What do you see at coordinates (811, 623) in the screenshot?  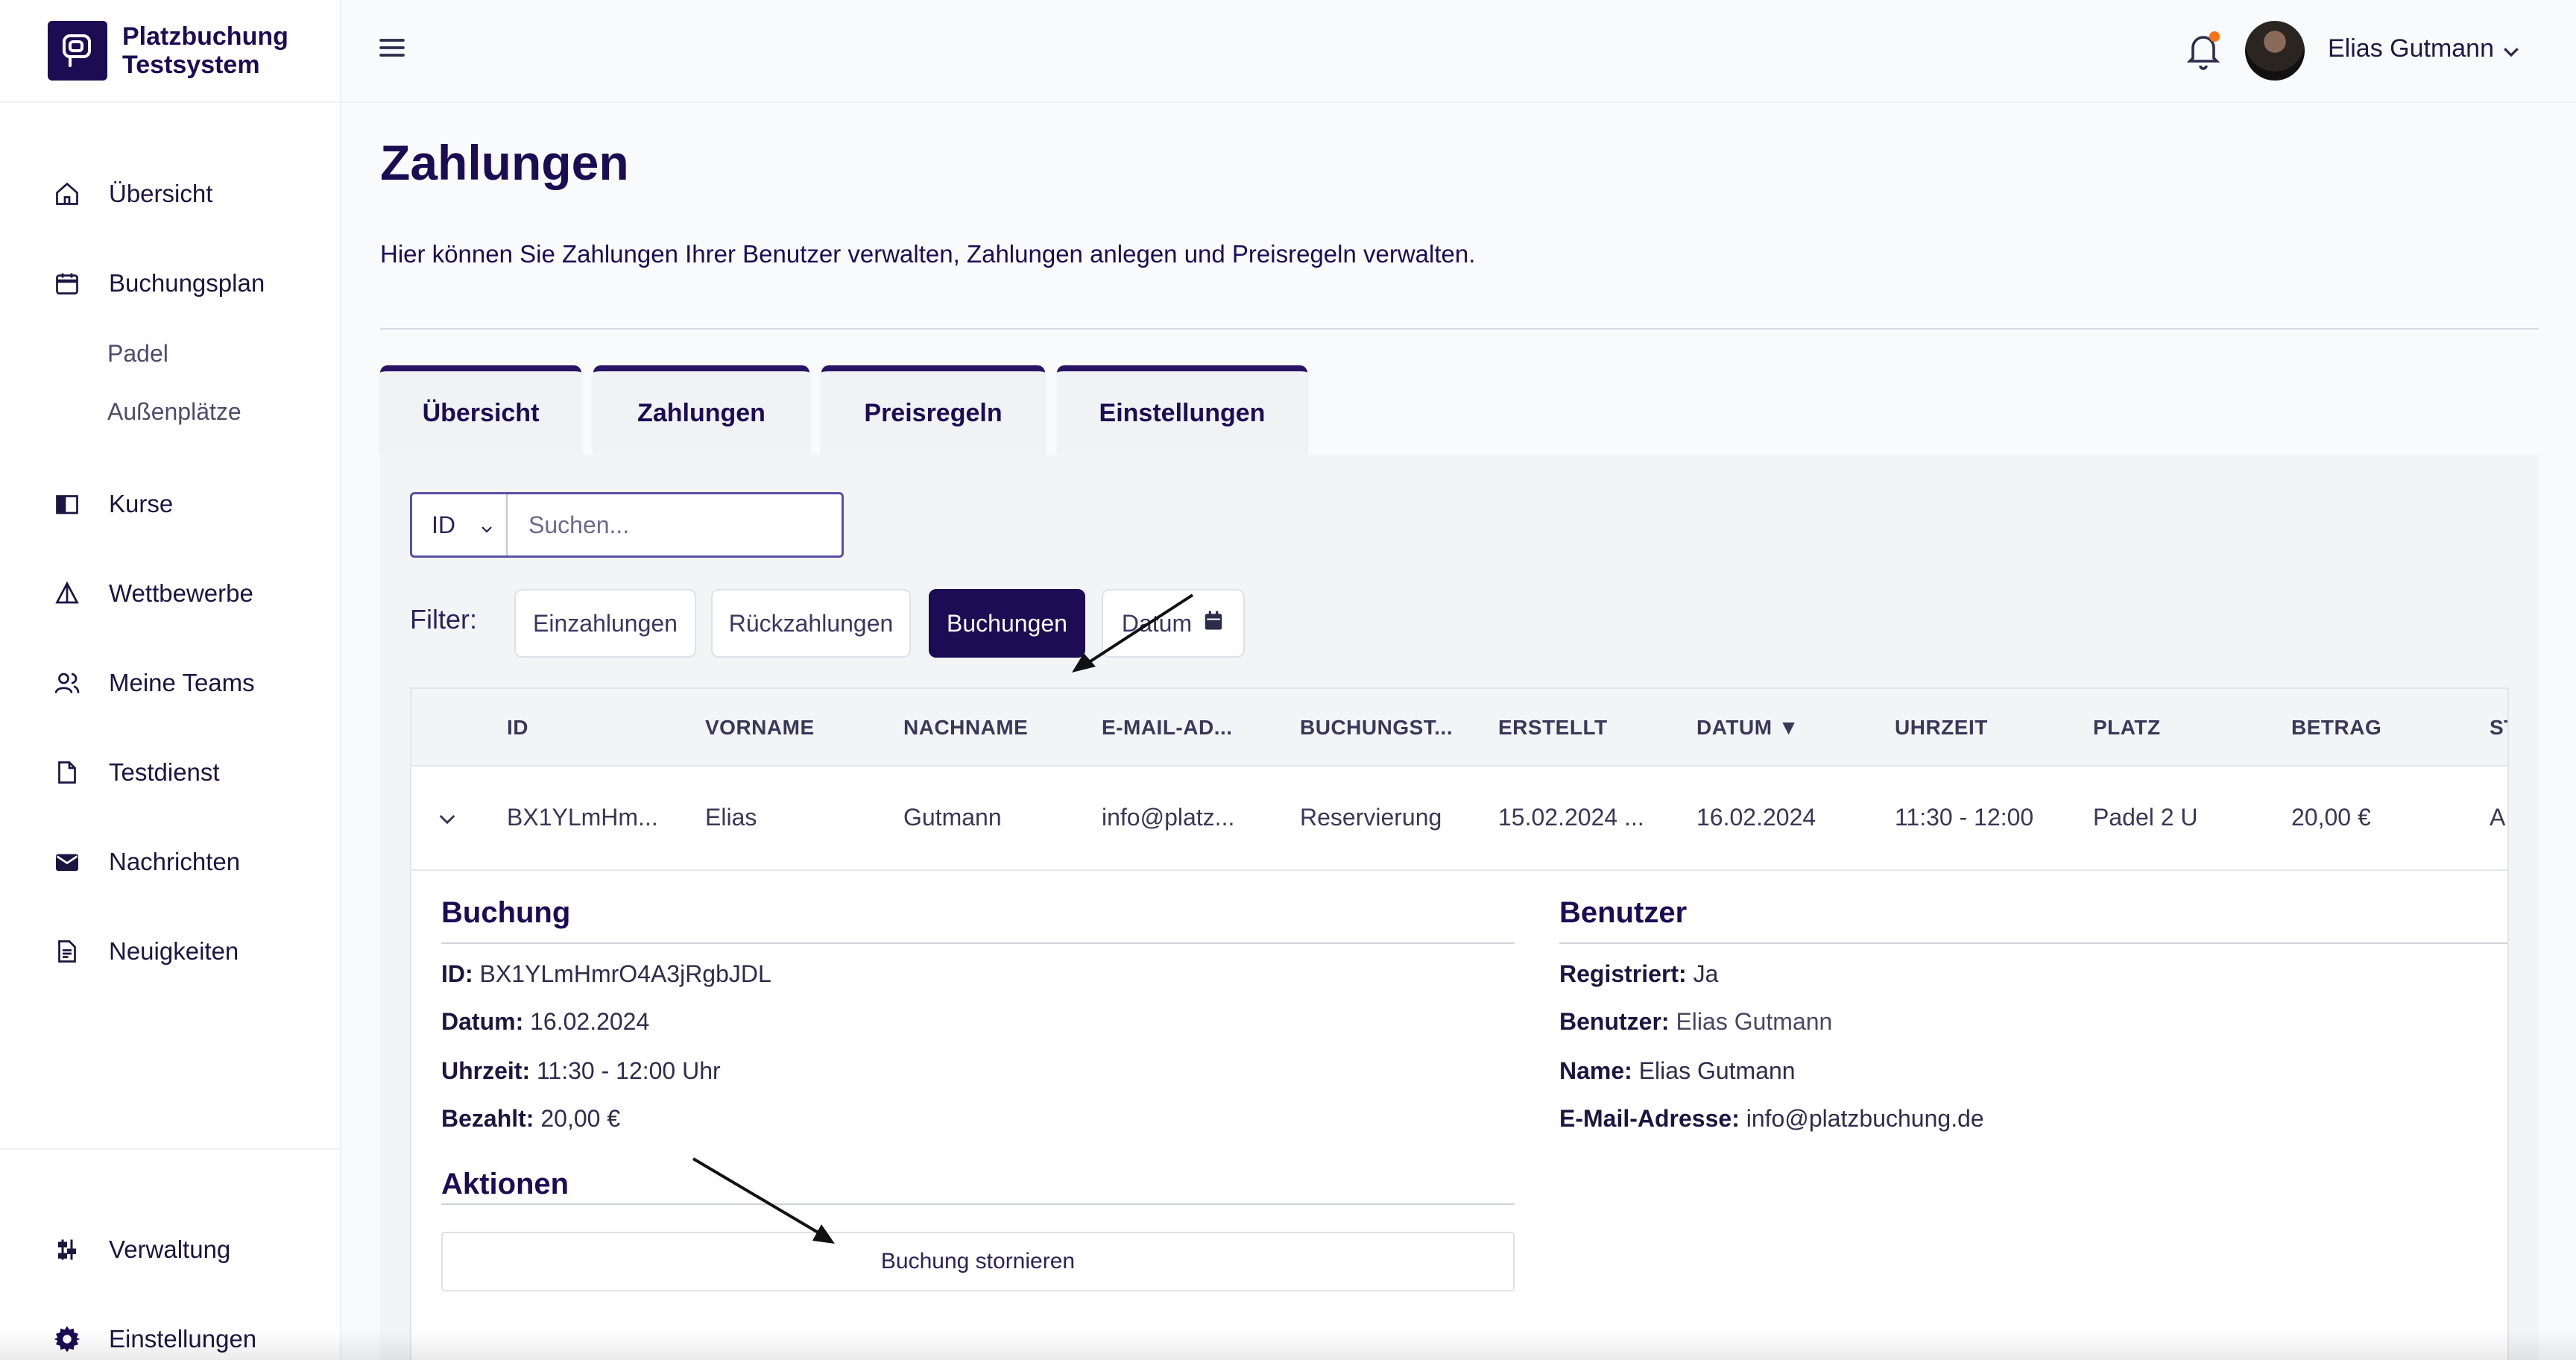 I see `filter-rueckzahlungen-button: Rückzahlungen` at bounding box center [811, 623].